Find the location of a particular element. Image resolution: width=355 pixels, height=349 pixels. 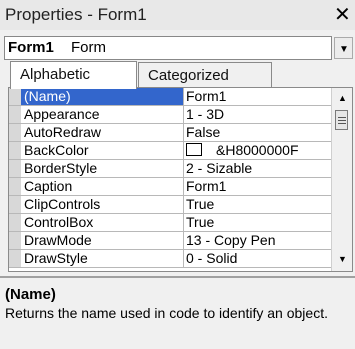

property-row-drawmode: DrawMode 13 - Copy Pen is located at coordinates (170, 241).